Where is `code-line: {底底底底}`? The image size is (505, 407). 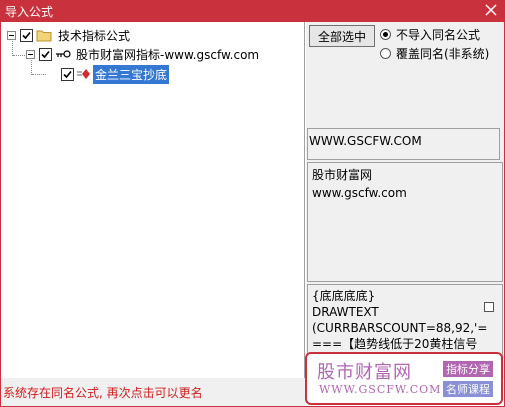
code-line: {底底底底} is located at coordinates (344, 296).